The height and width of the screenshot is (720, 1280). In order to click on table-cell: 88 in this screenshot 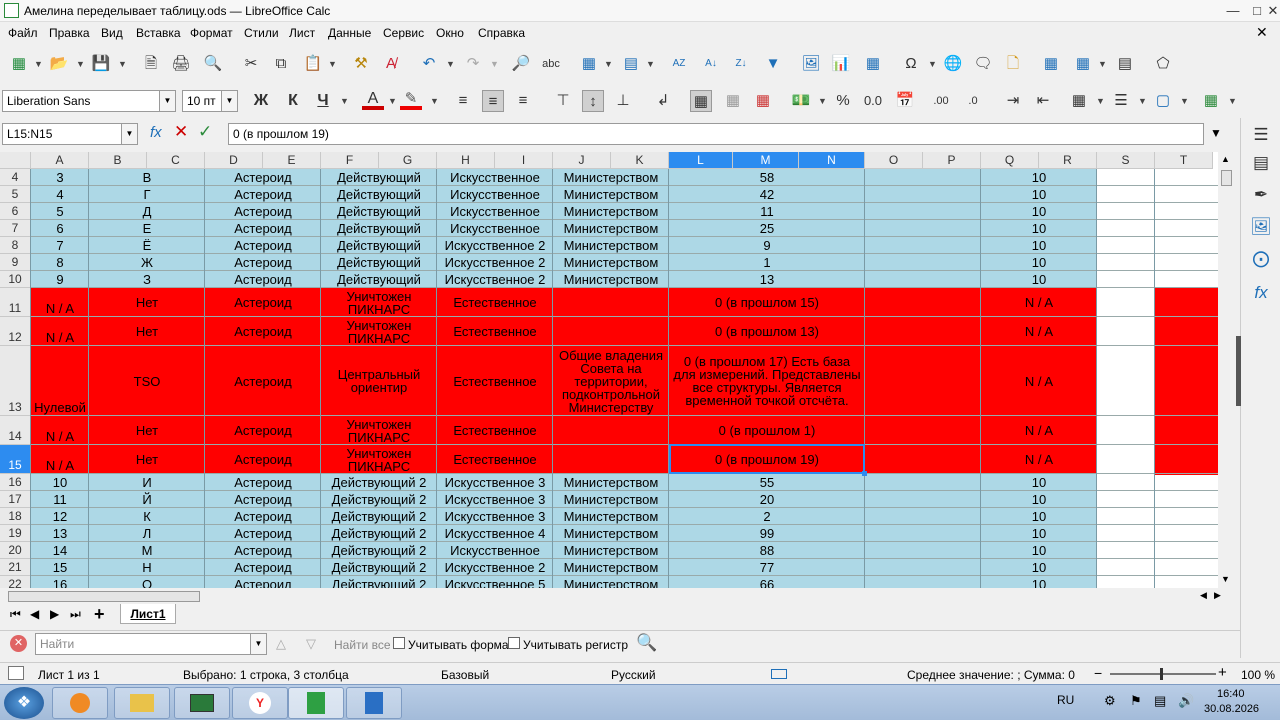, I will do `click(767, 550)`.